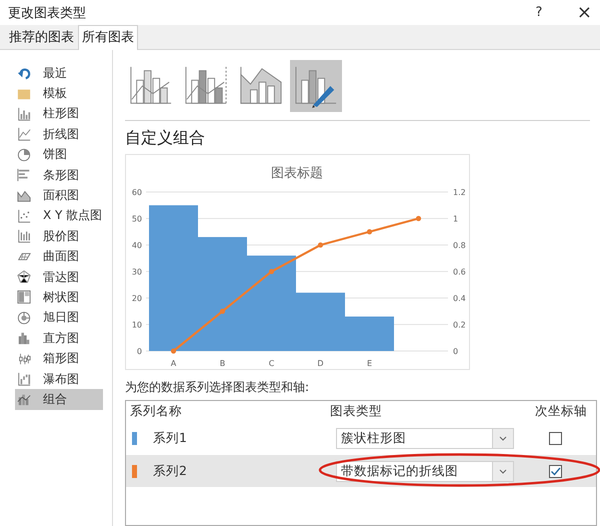  What do you see at coordinates (425, 471) in the screenshot?
I see `chart-type-dropdown: 带数据标记的折线图` at bounding box center [425, 471].